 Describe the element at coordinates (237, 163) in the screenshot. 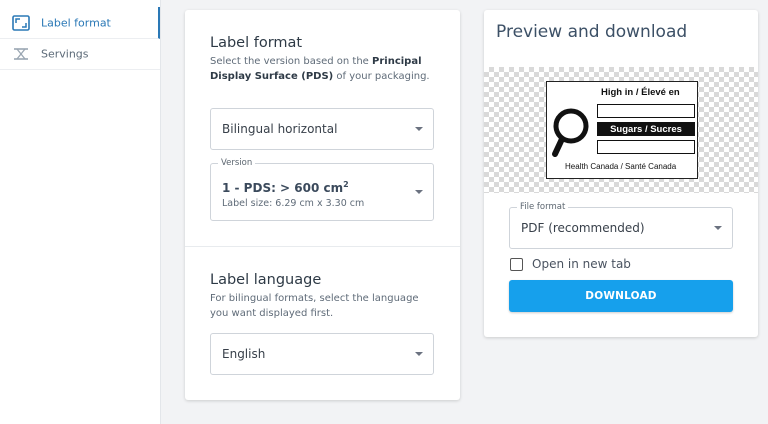

I see `version-legend: Version` at that location.